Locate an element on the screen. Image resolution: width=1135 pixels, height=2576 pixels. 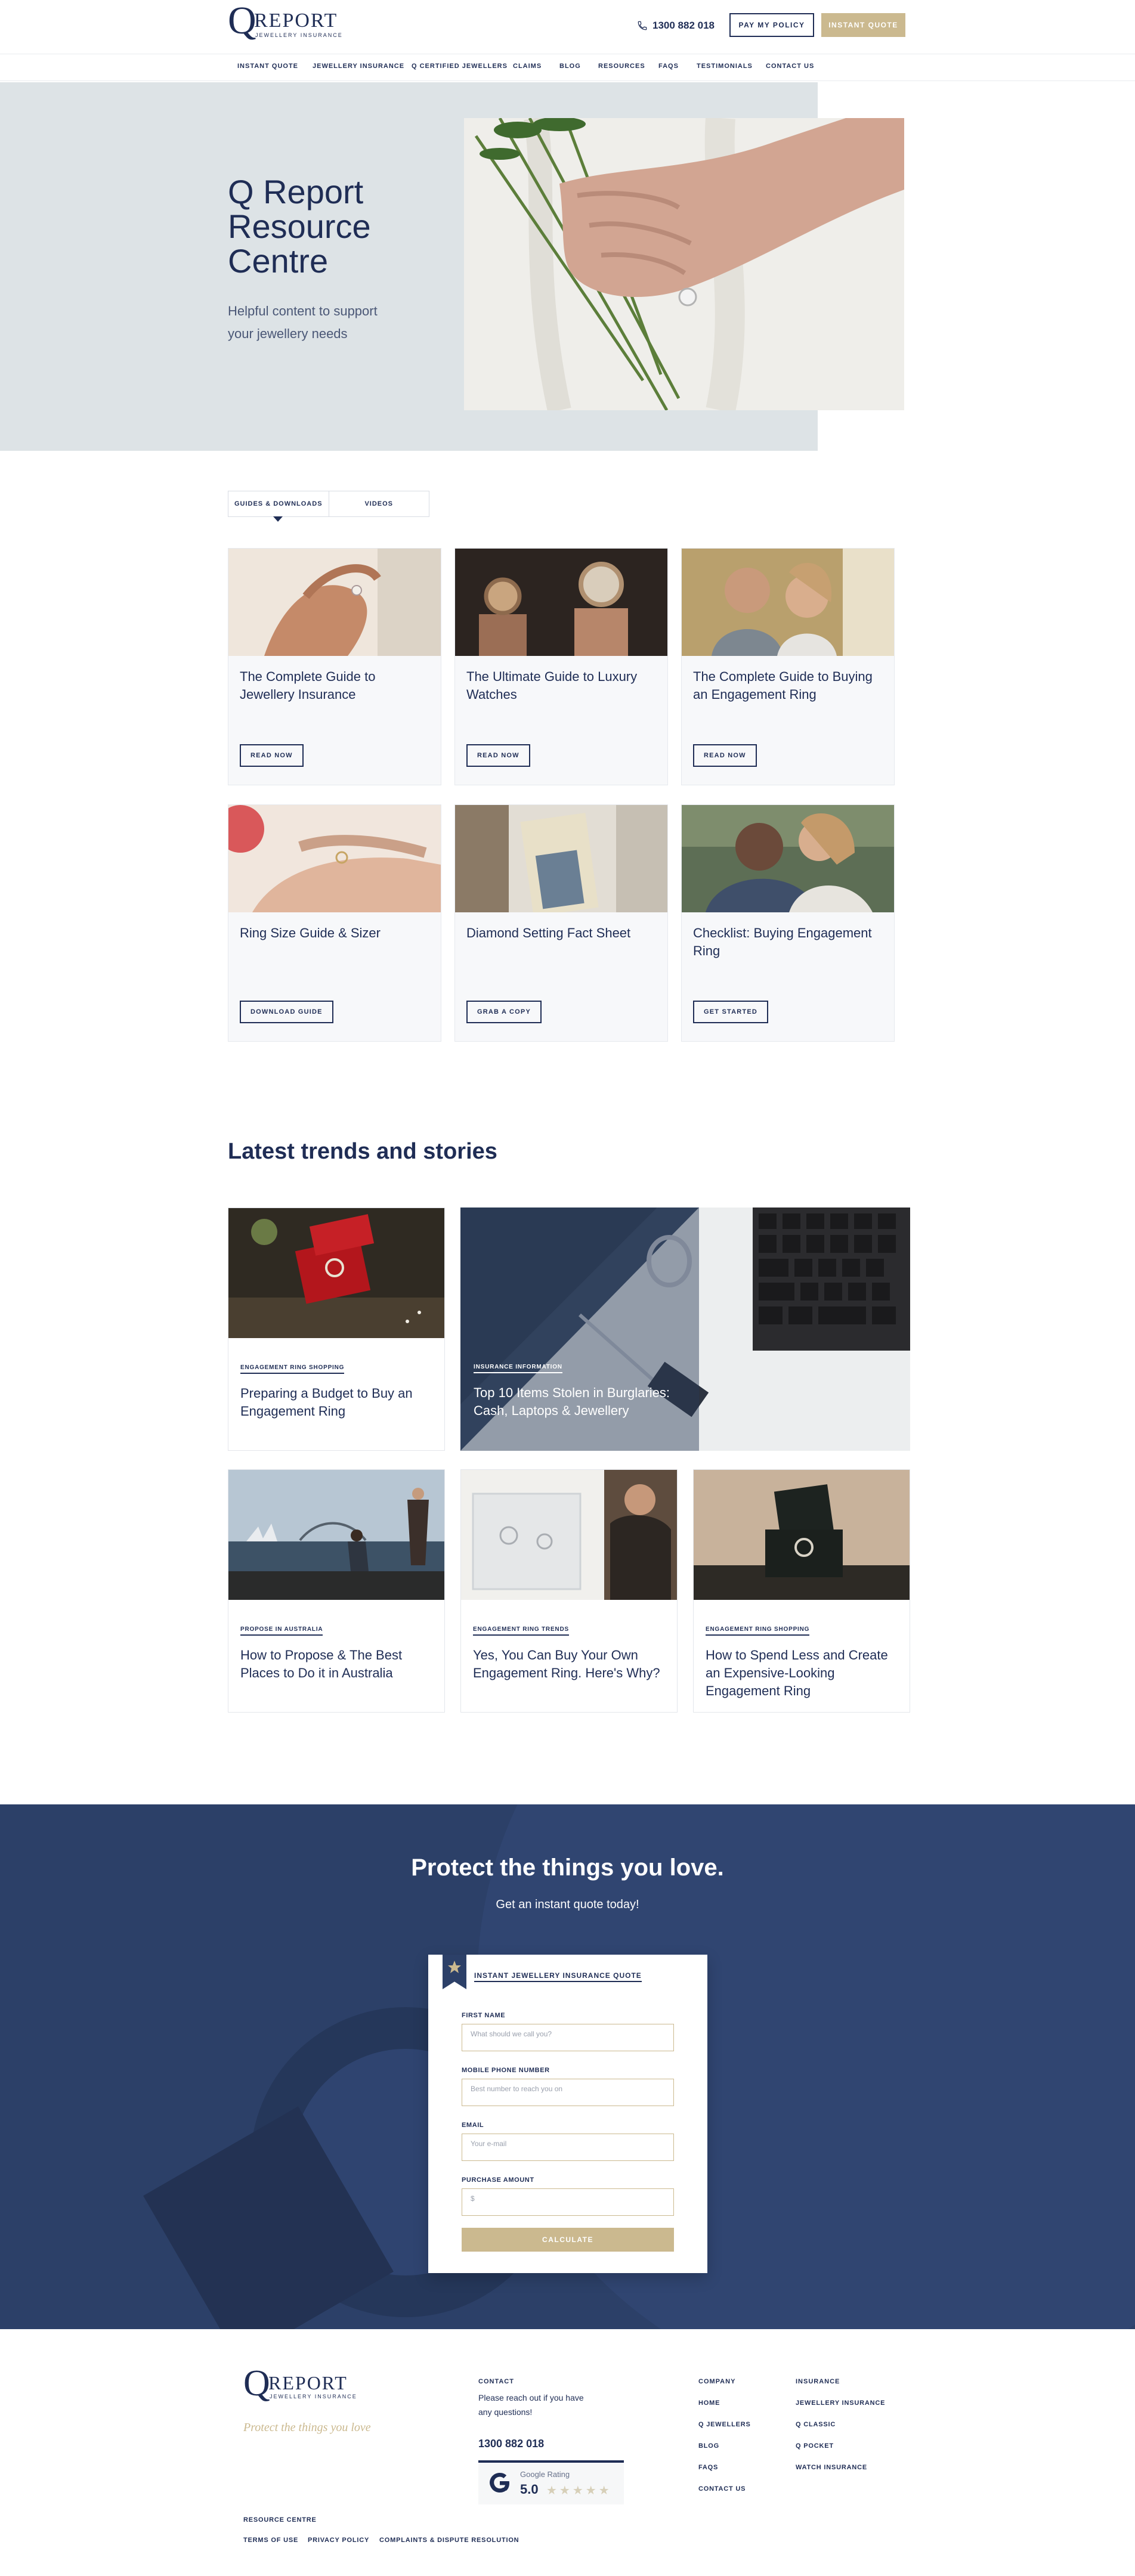
footer-link-complaints: COMPLAINTS & DISPUTE RESOLUTION is located at coordinates (449, 2541).